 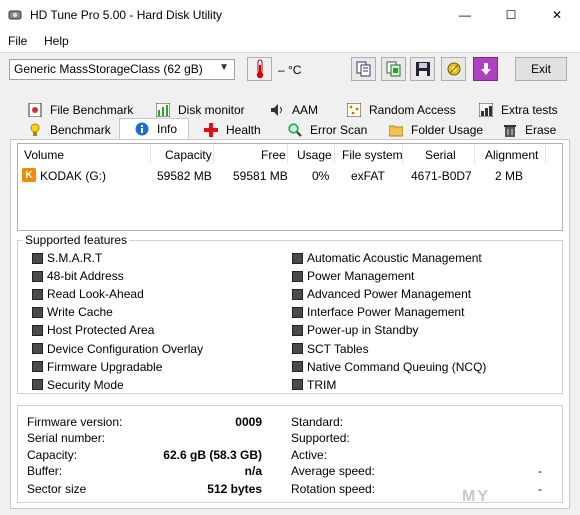 What do you see at coordinates (211, 109) in the screenshot?
I see `tab-label: Disk monitor` at bounding box center [211, 109].